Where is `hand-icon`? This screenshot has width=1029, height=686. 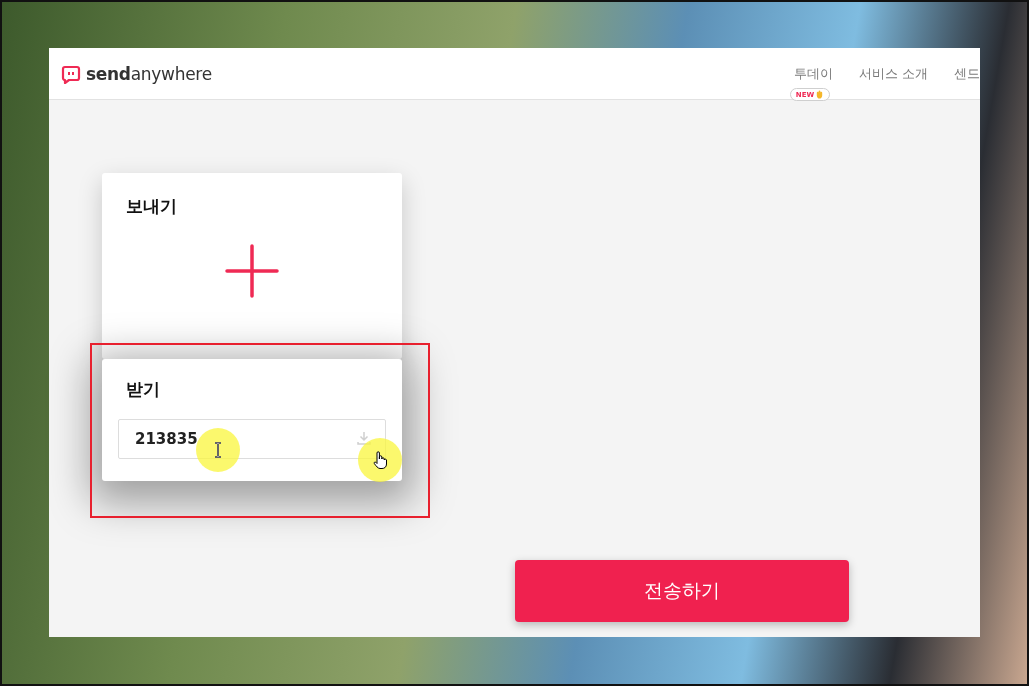
hand-icon is located at coordinates (820, 94).